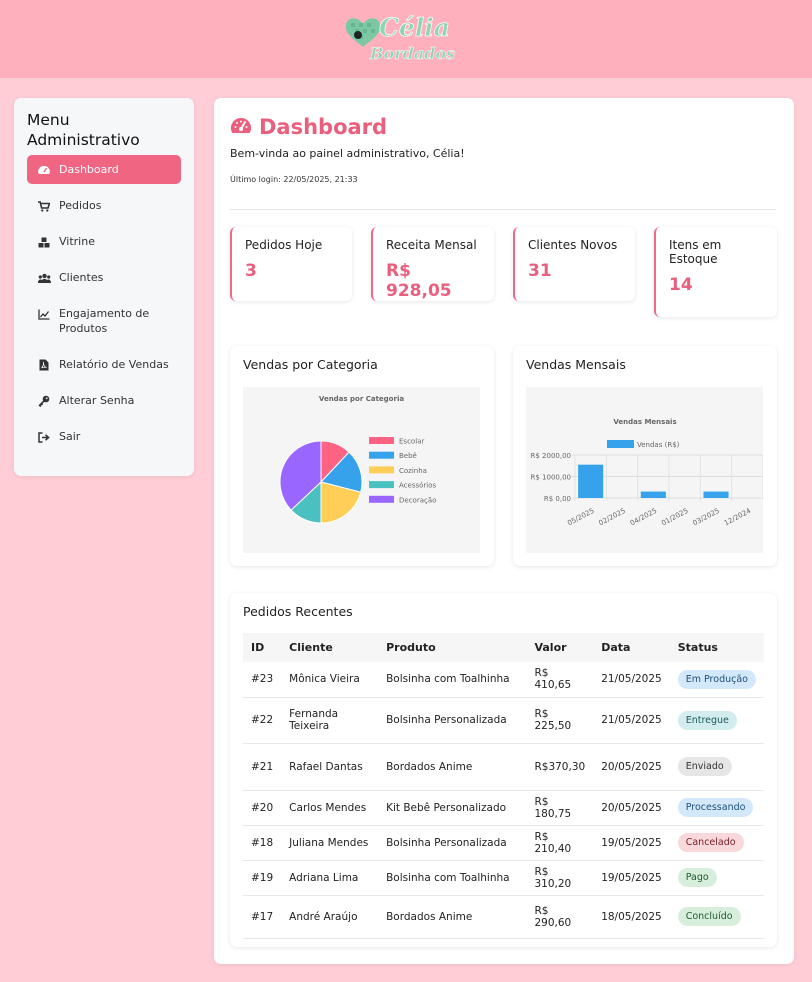  Describe the element at coordinates (695, 252) in the screenshot. I see `stat-label: Itens em Estoque` at that location.